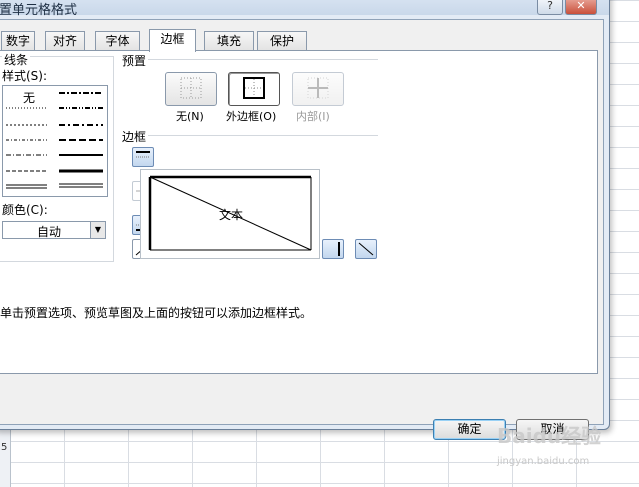 Image resolution: width=639 pixels, height=487 pixels. I want to click on border-diagonal-down-button, so click(366, 249).